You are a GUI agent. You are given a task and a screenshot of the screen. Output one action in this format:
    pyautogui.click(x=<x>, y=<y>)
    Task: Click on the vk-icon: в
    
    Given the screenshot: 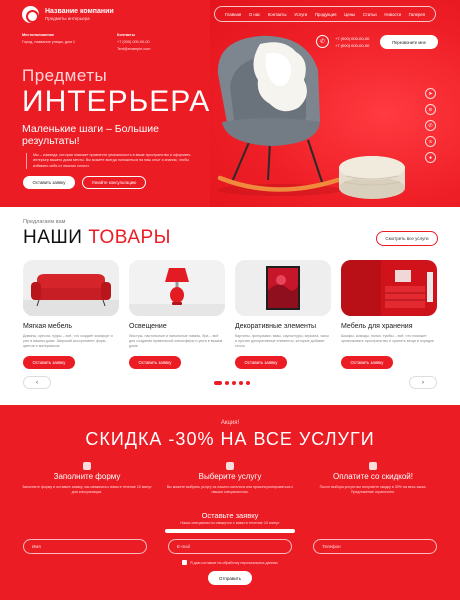 What is the action you would take?
    pyautogui.click(x=430, y=109)
    